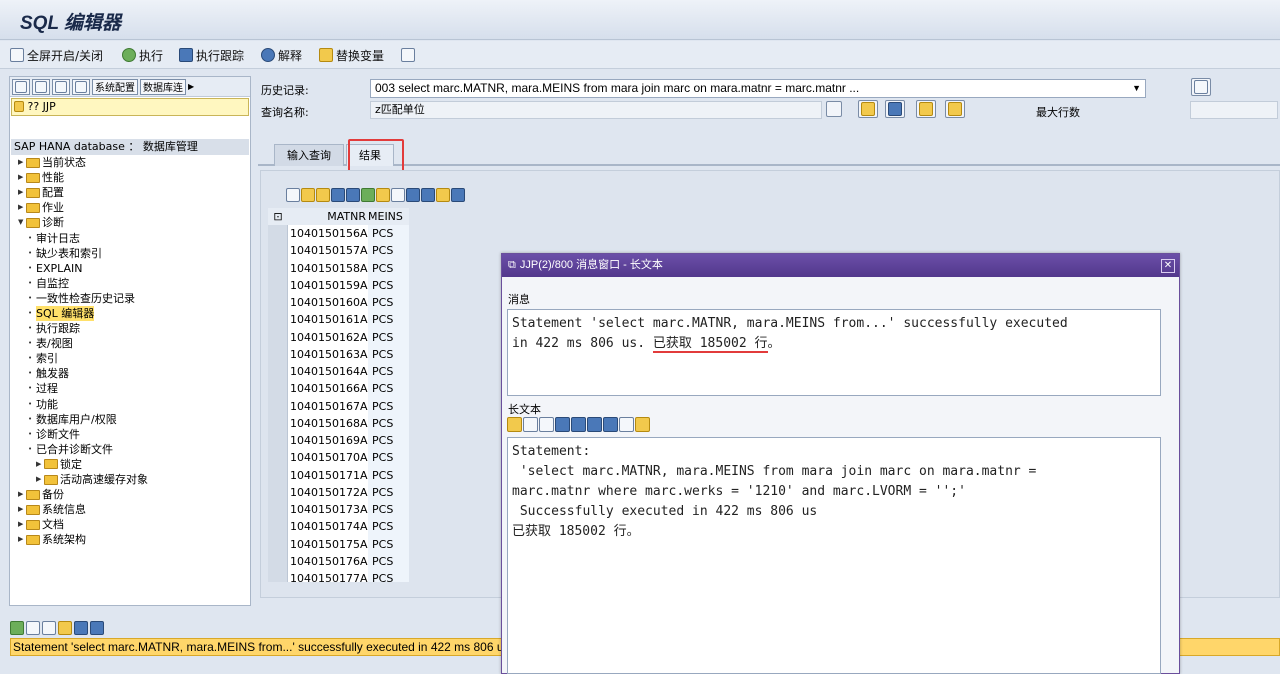  What do you see at coordinates (133, 464) in the screenshot?
I see `tree-node: ▶ 锁定` at bounding box center [133, 464].